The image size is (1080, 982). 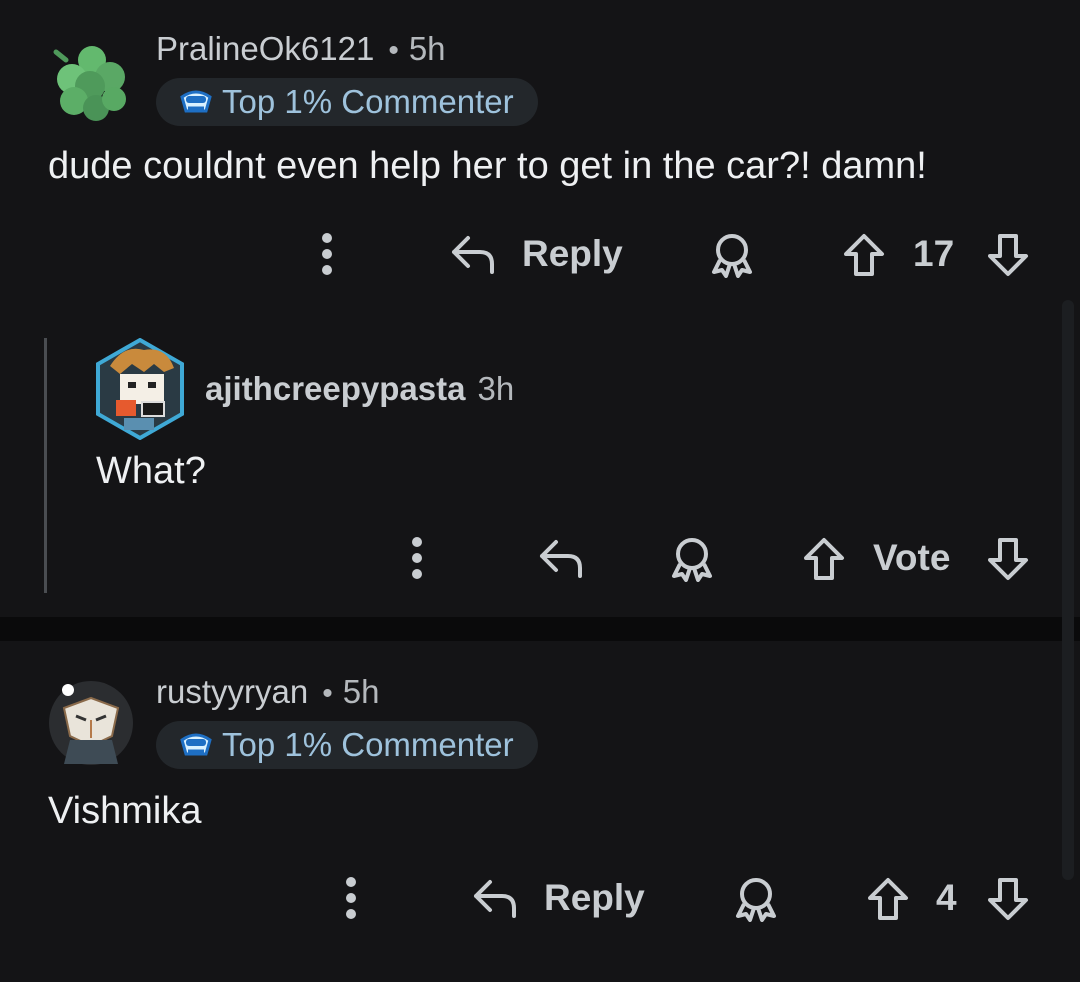 I want to click on avatar-masked-character-image, so click(x=91, y=723).